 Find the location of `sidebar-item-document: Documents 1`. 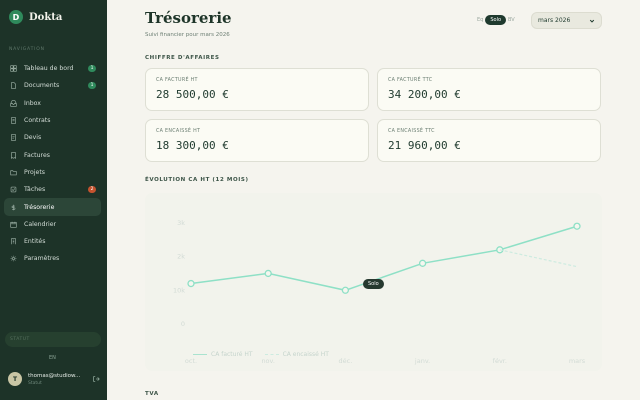

sidebar-item-document: Documents 1 is located at coordinates (52, 85).